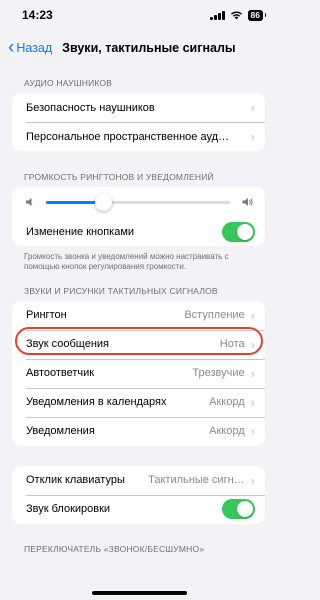 The width and height of the screenshot is (320, 600). What do you see at coordinates (90, 107) in the screenshot?
I see `row-label: Безопасность наушников` at bounding box center [90, 107].